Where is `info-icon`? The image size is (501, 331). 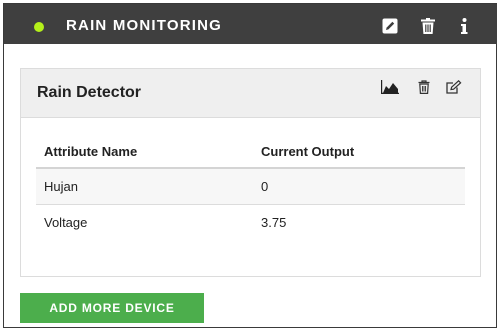 info-icon is located at coordinates (464, 26).